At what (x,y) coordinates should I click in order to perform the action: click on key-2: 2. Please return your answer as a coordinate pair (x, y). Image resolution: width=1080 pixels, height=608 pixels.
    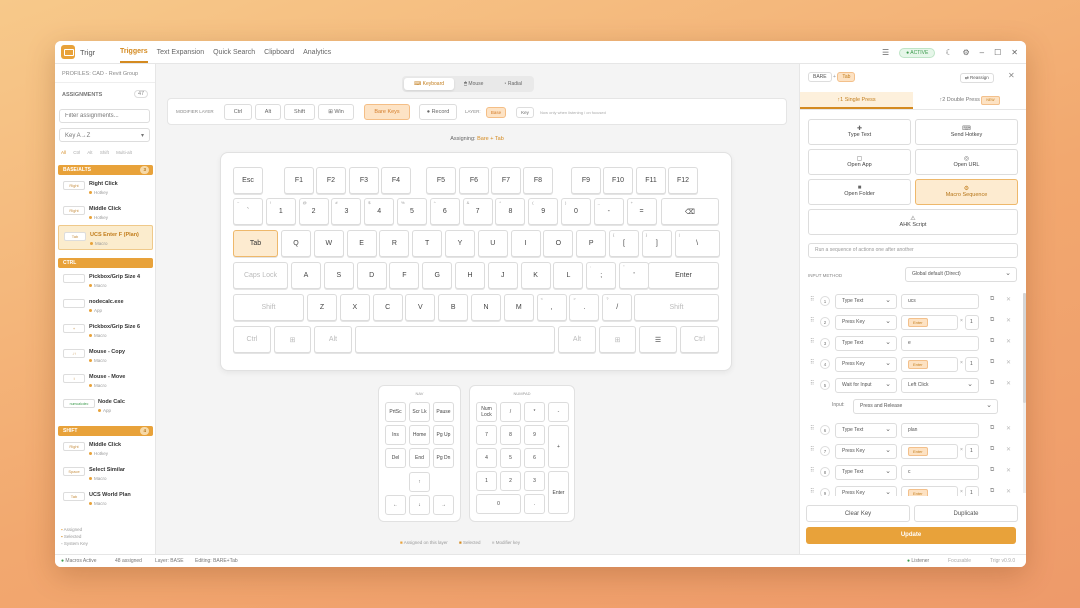
    Looking at the image, I should click on (510, 481).